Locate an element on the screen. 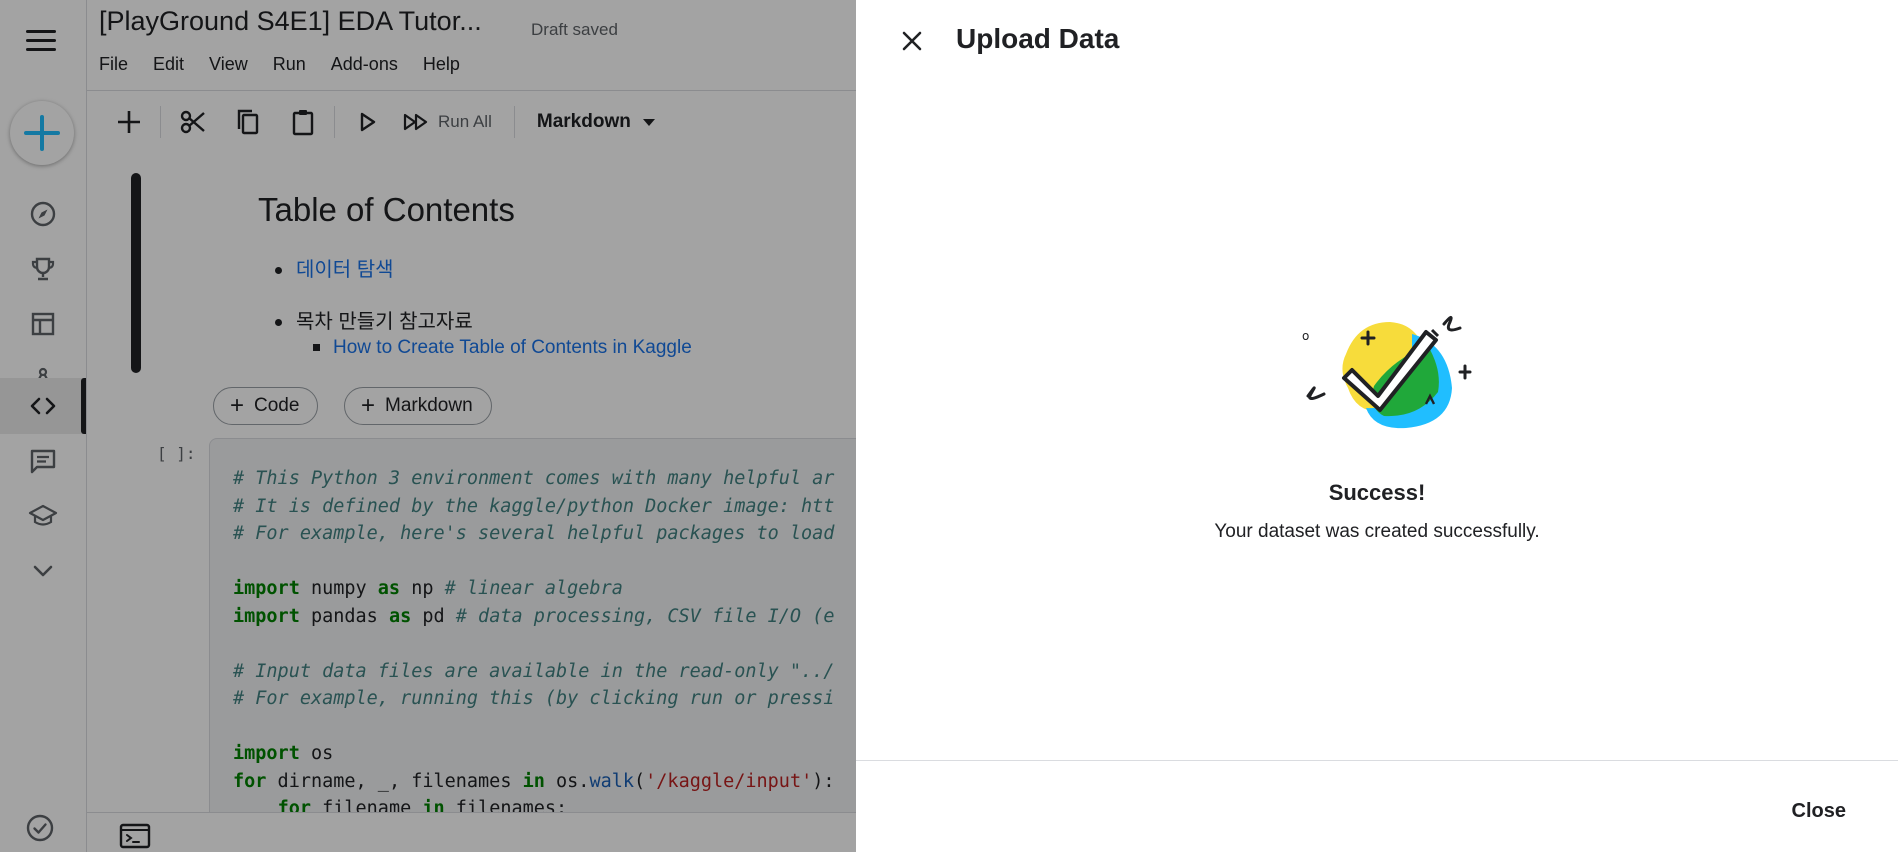 This screenshot has height=852, width=1898. success-message: Your dataset was created successfully. is located at coordinates (1377, 531).